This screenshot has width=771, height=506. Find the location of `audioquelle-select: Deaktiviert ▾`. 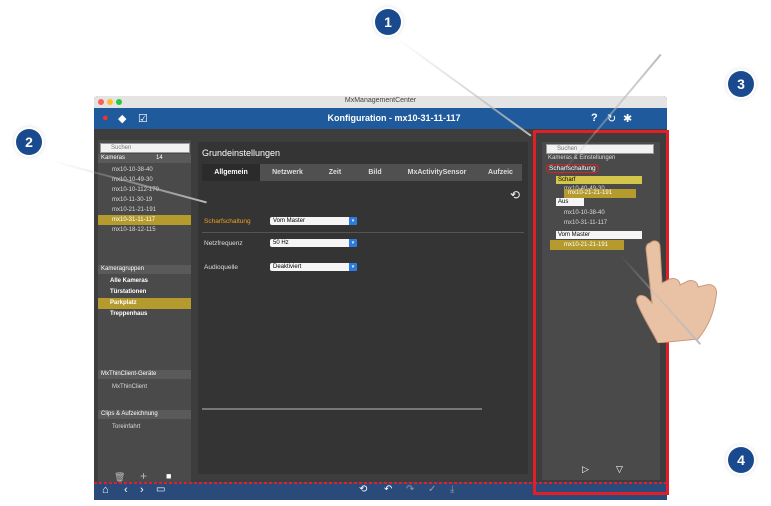

audioquelle-select: Deaktiviert ▾ is located at coordinates (313, 267).